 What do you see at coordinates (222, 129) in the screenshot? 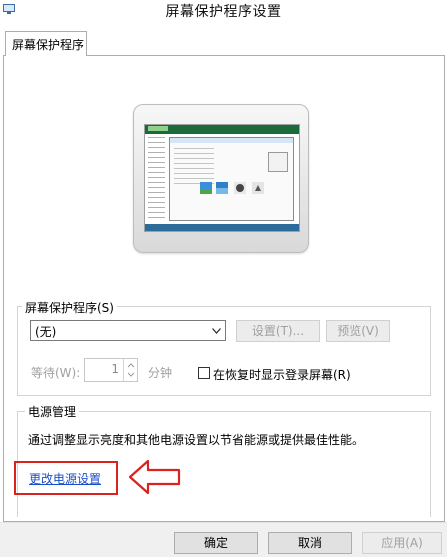
I see `screen-header` at bounding box center [222, 129].